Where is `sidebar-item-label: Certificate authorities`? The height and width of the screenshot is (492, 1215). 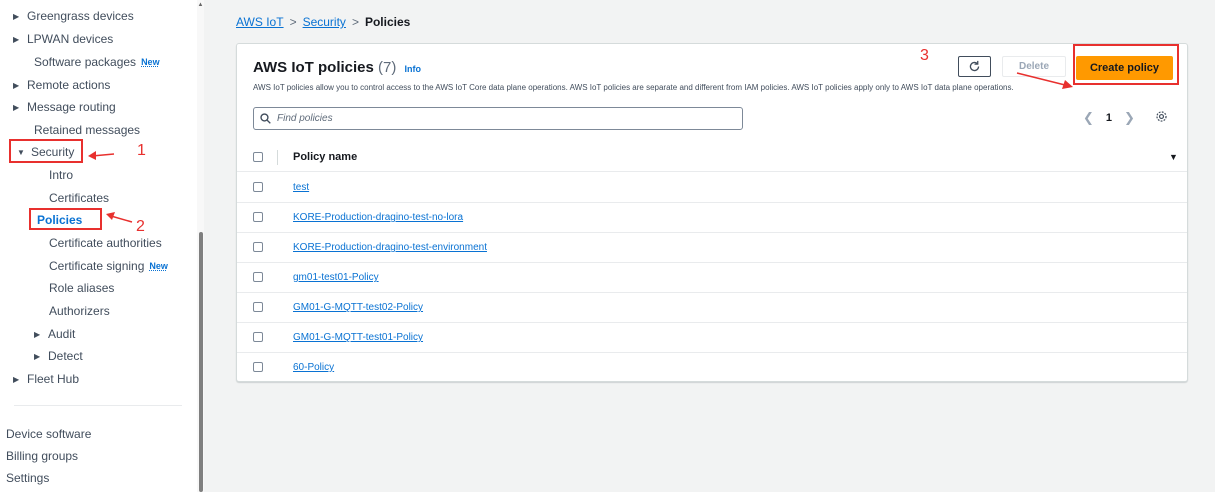
sidebar-item-label: Certificate authorities is located at coordinates (105, 243).